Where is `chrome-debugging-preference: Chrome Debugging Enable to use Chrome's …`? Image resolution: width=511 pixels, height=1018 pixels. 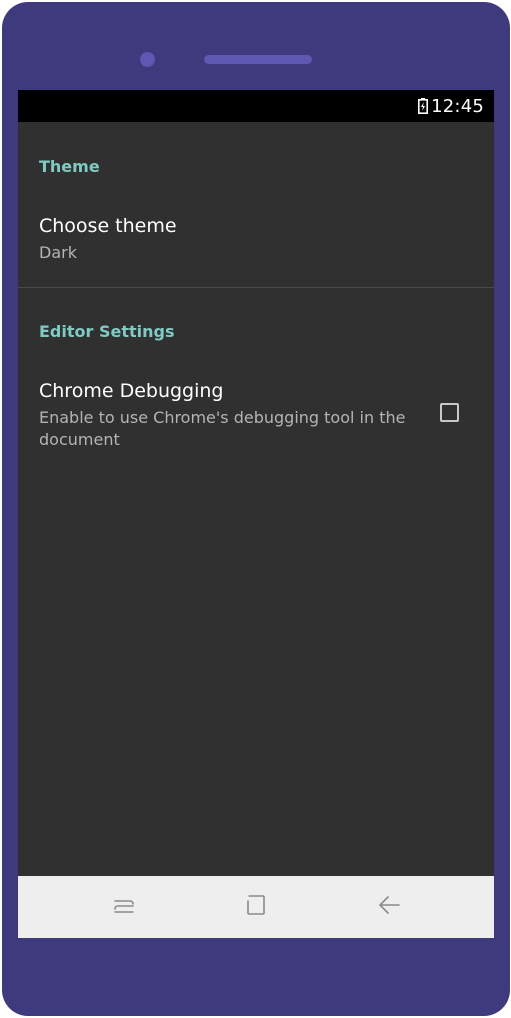 chrome-debugging-preference: Chrome Debugging Enable to use Chrome's … is located at coordinates (256, 416).